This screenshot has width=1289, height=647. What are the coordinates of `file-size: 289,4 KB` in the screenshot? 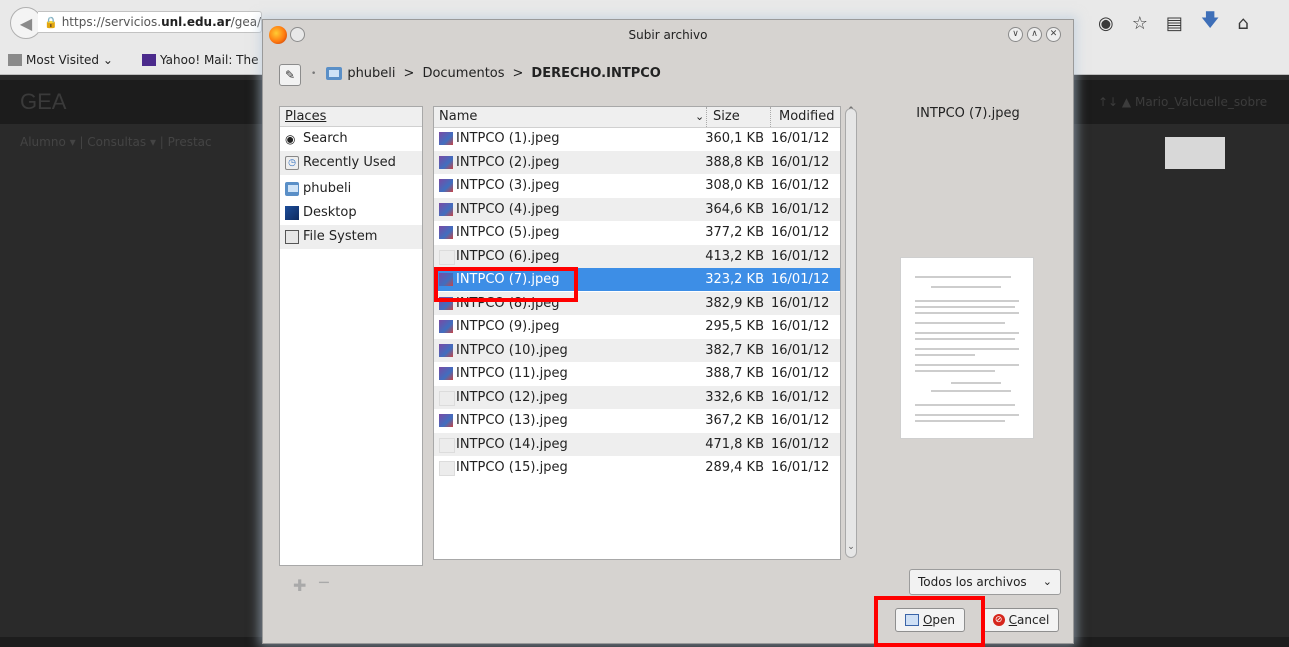 It's located at (734, 467).